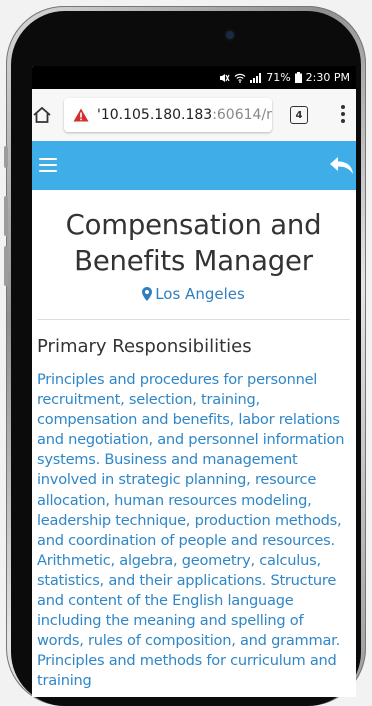  Describe the element at coordinates (194, 165) in the screenshot. I see `app-bar` at that location.